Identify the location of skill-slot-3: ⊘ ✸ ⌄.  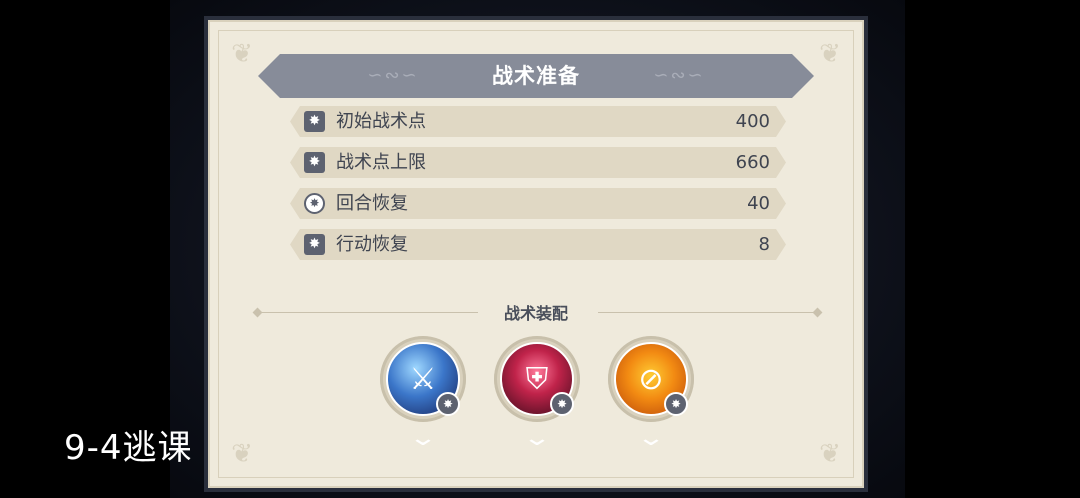
(651, 396).